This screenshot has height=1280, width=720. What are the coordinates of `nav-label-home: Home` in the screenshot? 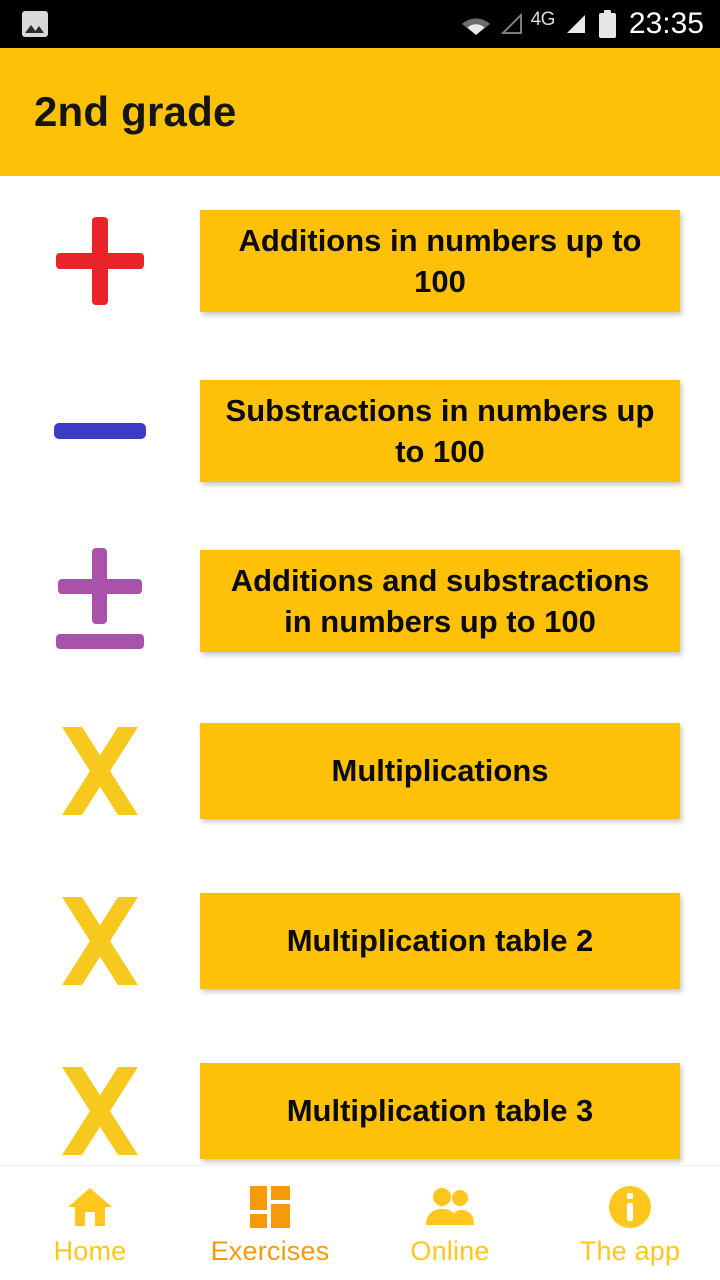 It's located at (90, 1251).